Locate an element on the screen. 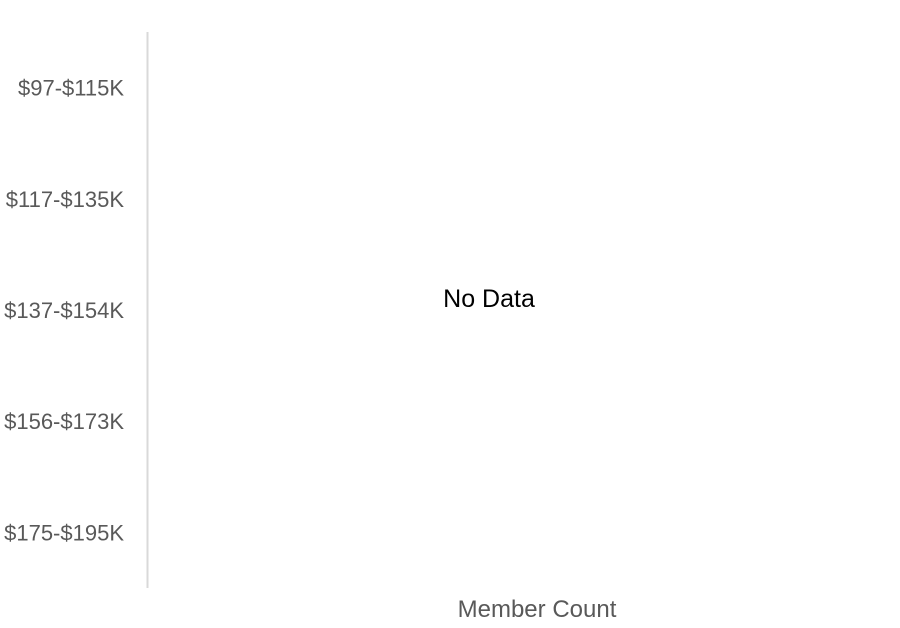  y-axis-tick-label: $117-$135K is located at coordinates (65, 199).